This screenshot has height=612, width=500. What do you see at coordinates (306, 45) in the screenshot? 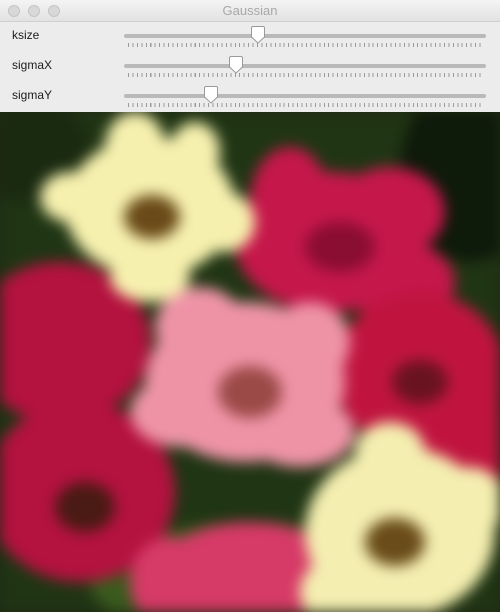
I see `trackbar-ticks-ksize` at bounding box center [306, 45].